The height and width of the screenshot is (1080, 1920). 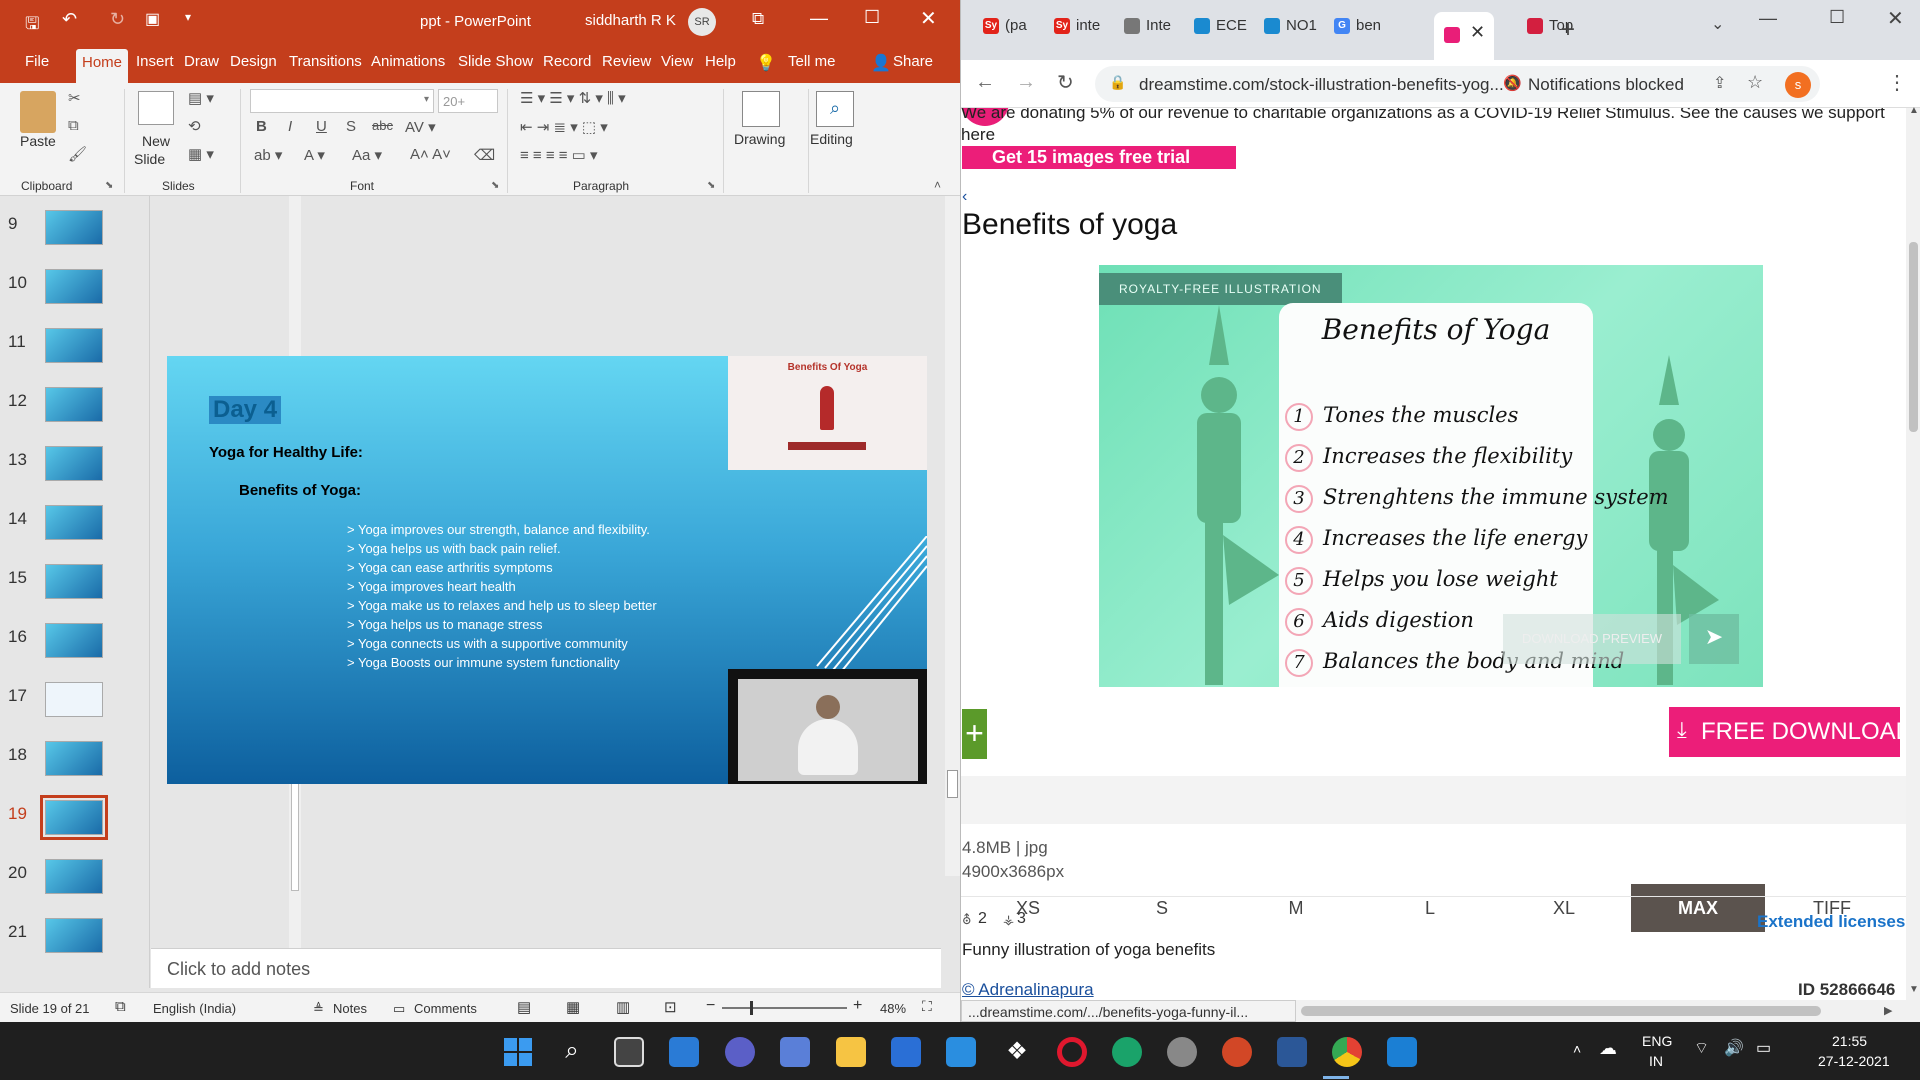 What do you see at coordinates (952, 536) in the screenshot?
I see `canvas-scrollbar` at bounding box center [952, 536].